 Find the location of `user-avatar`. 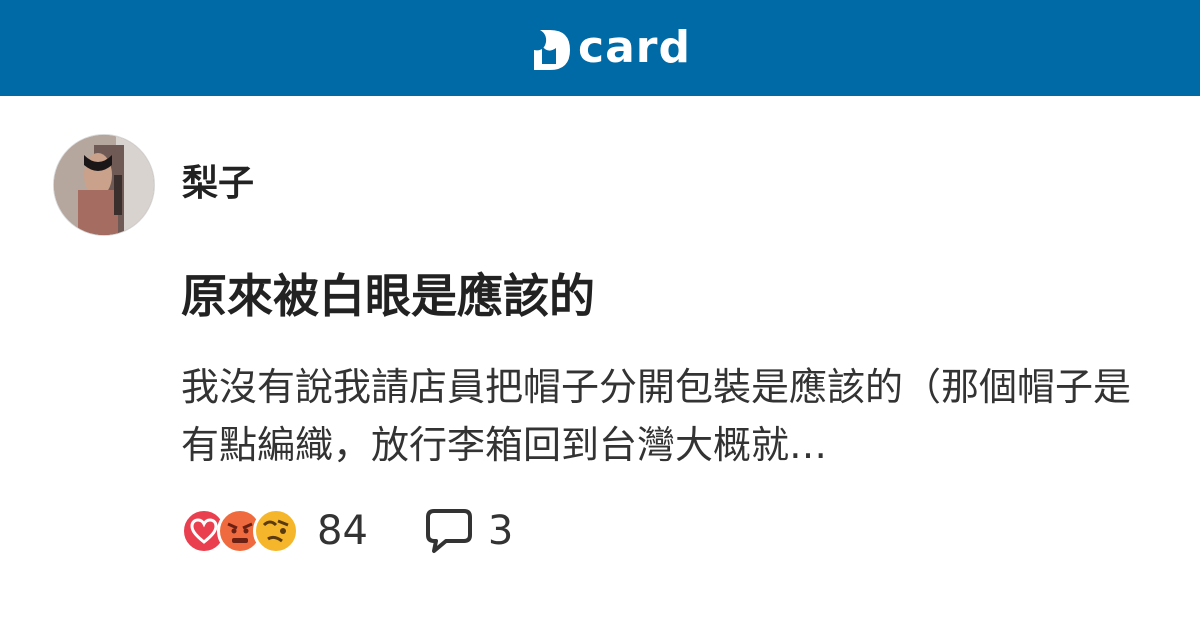

user-avatar is located at coordinates (104, 185).